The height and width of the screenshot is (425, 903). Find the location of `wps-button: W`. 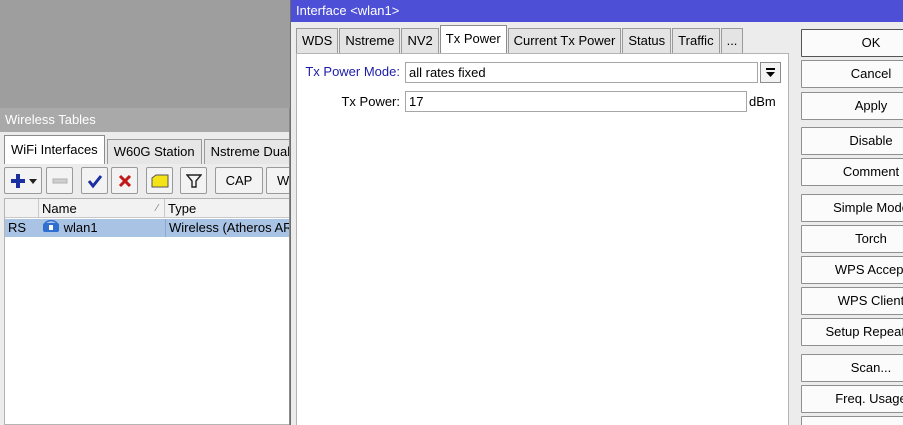

wps-button: W is located at coordinates (277, 180).